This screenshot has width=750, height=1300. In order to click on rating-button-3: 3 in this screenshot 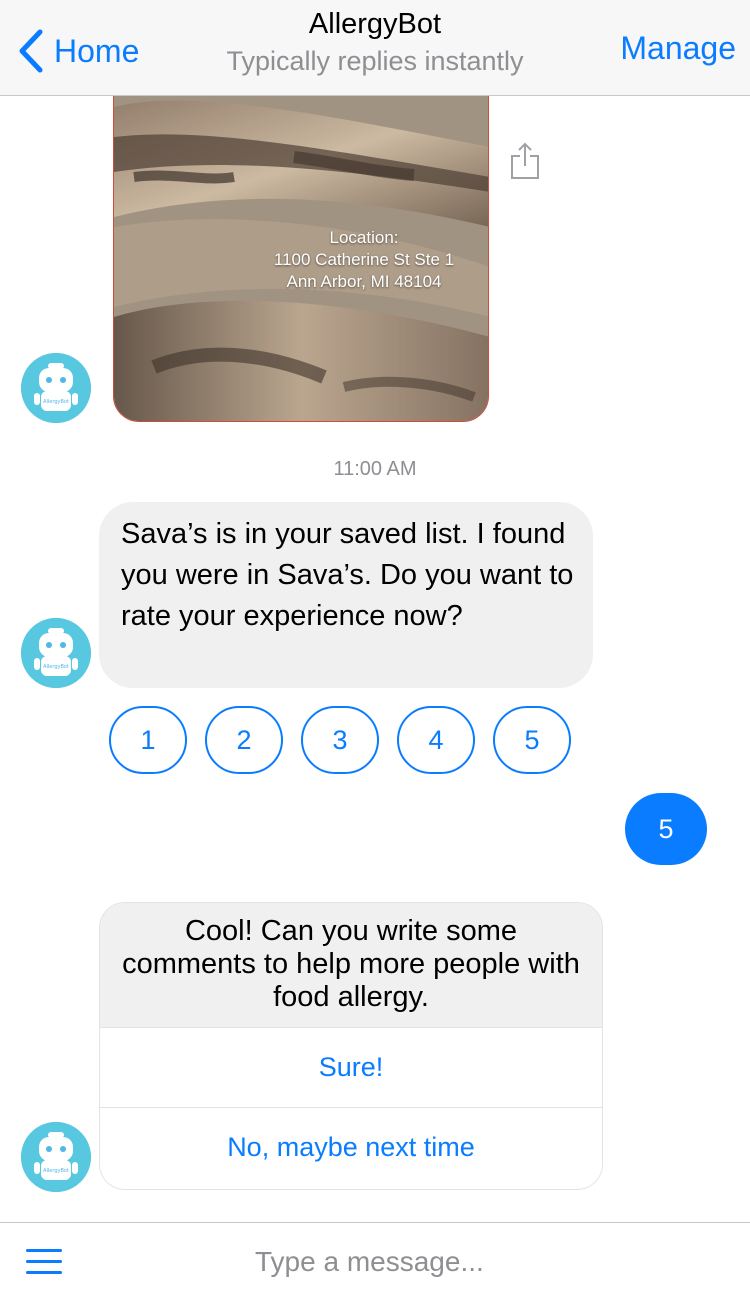, I will do `click(340, 740)`.